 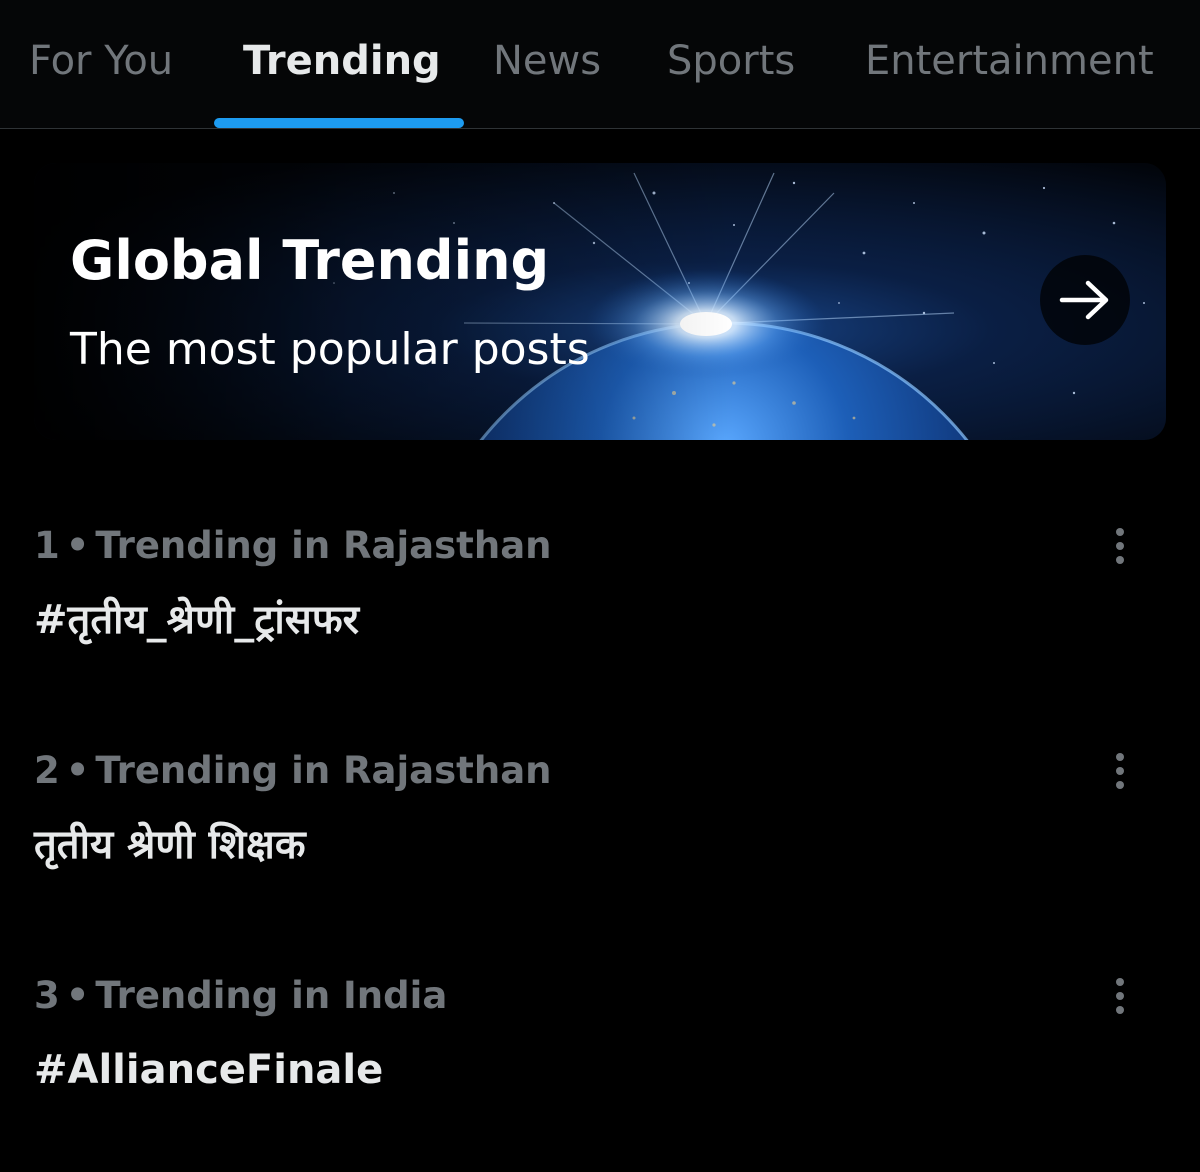 I want to click on arrow-right-icon, so click(x=1084, y=300).